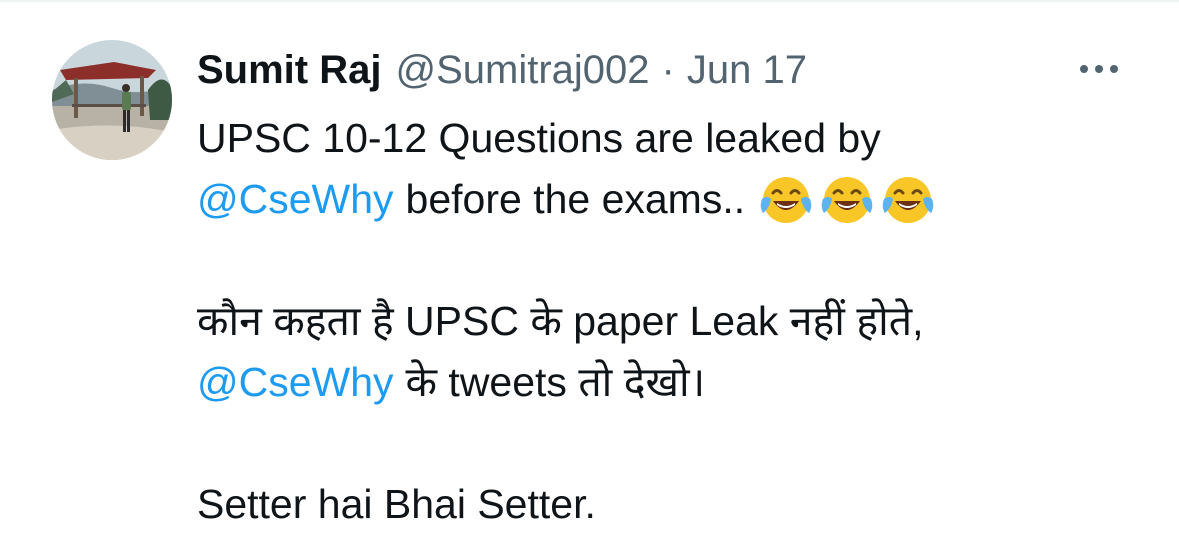 The width and height of the screenshot is (1179, 543). Describe the element at coordinates (747, 70) in the screenshot. I see `tweet-date: Jun 17` at that location.